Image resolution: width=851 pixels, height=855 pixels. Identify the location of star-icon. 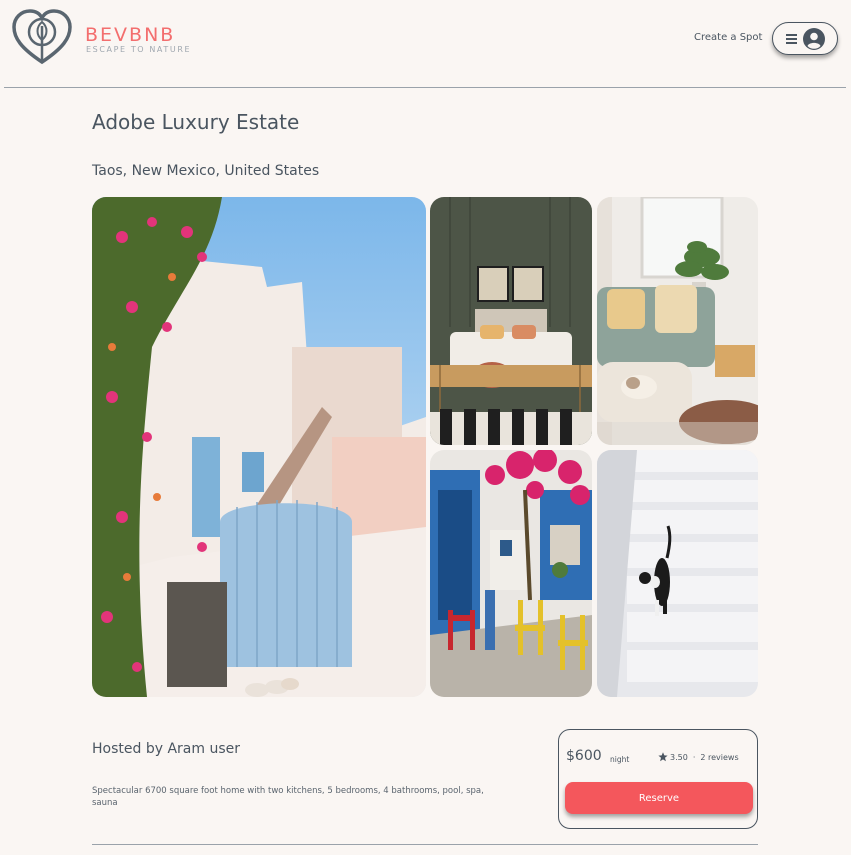
(663, 757).